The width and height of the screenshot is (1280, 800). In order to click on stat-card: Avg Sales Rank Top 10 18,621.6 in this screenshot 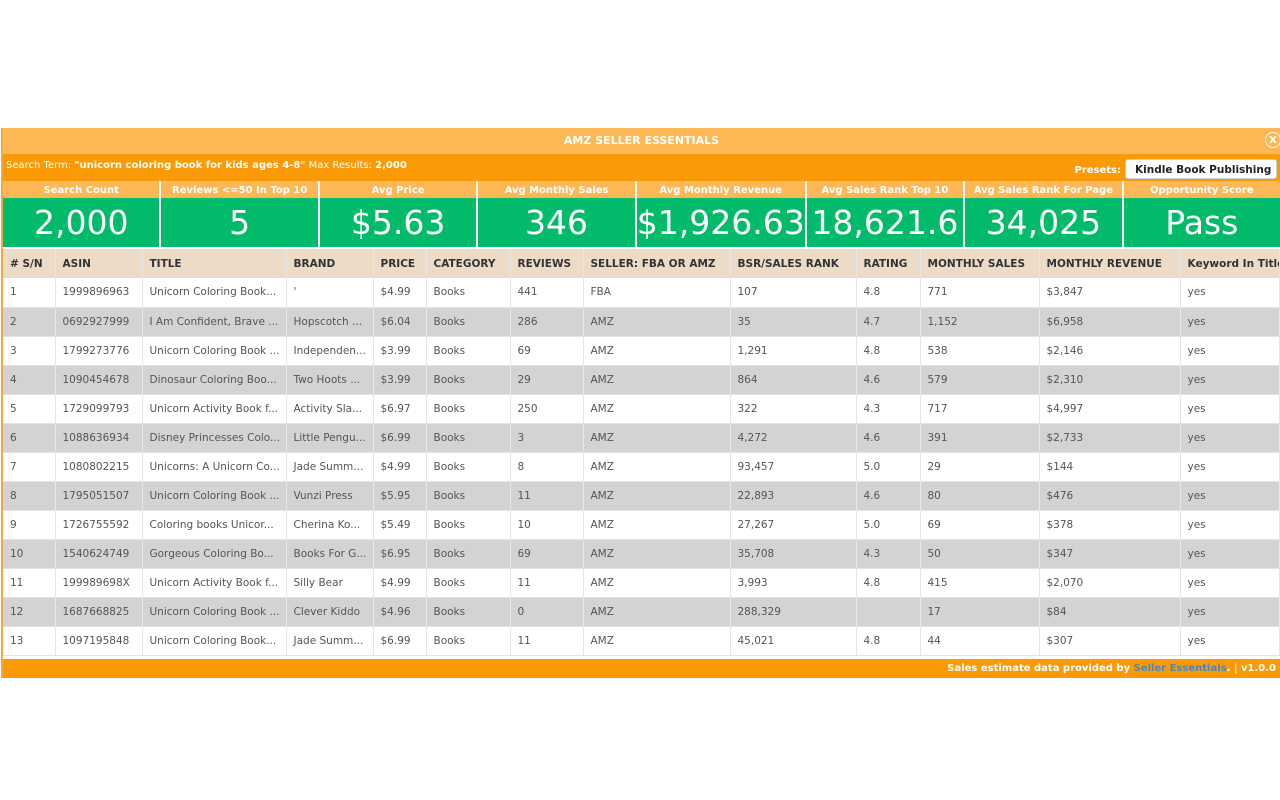, I will do `click(886, 215)`.